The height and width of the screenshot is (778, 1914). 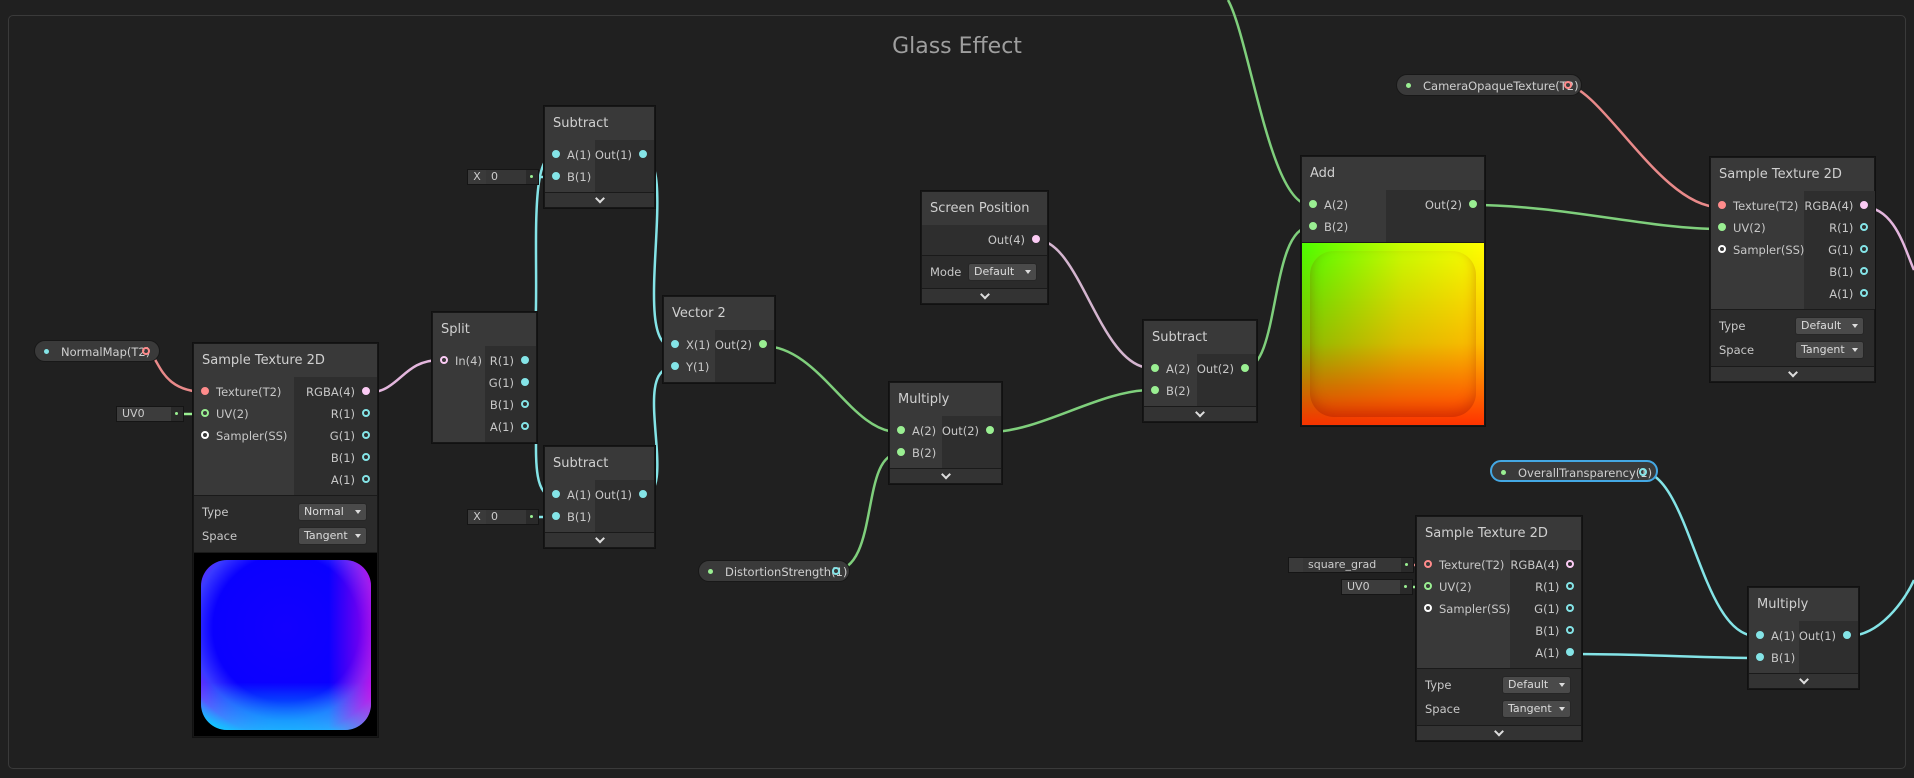 I want to click on distortion-strength-property: DistortionStrength(1), so click(x=774, y=571).